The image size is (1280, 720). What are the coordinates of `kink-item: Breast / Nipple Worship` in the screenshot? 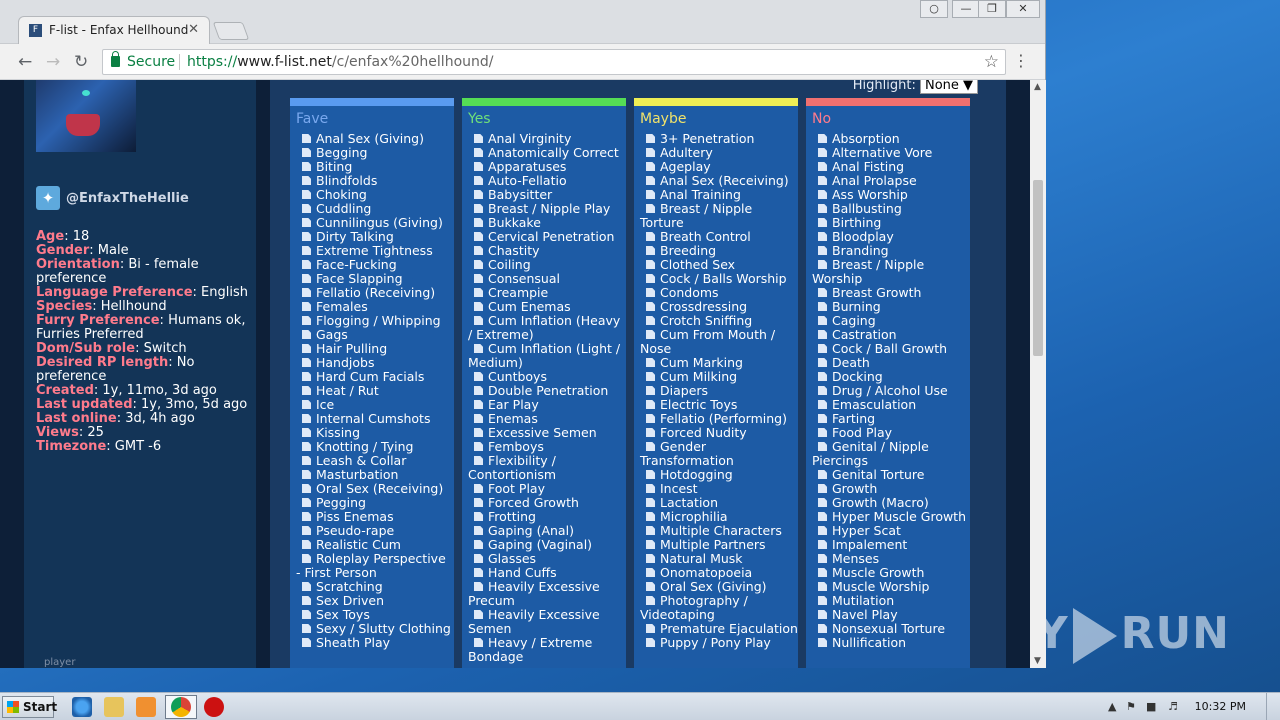 It's located at (888, 272).